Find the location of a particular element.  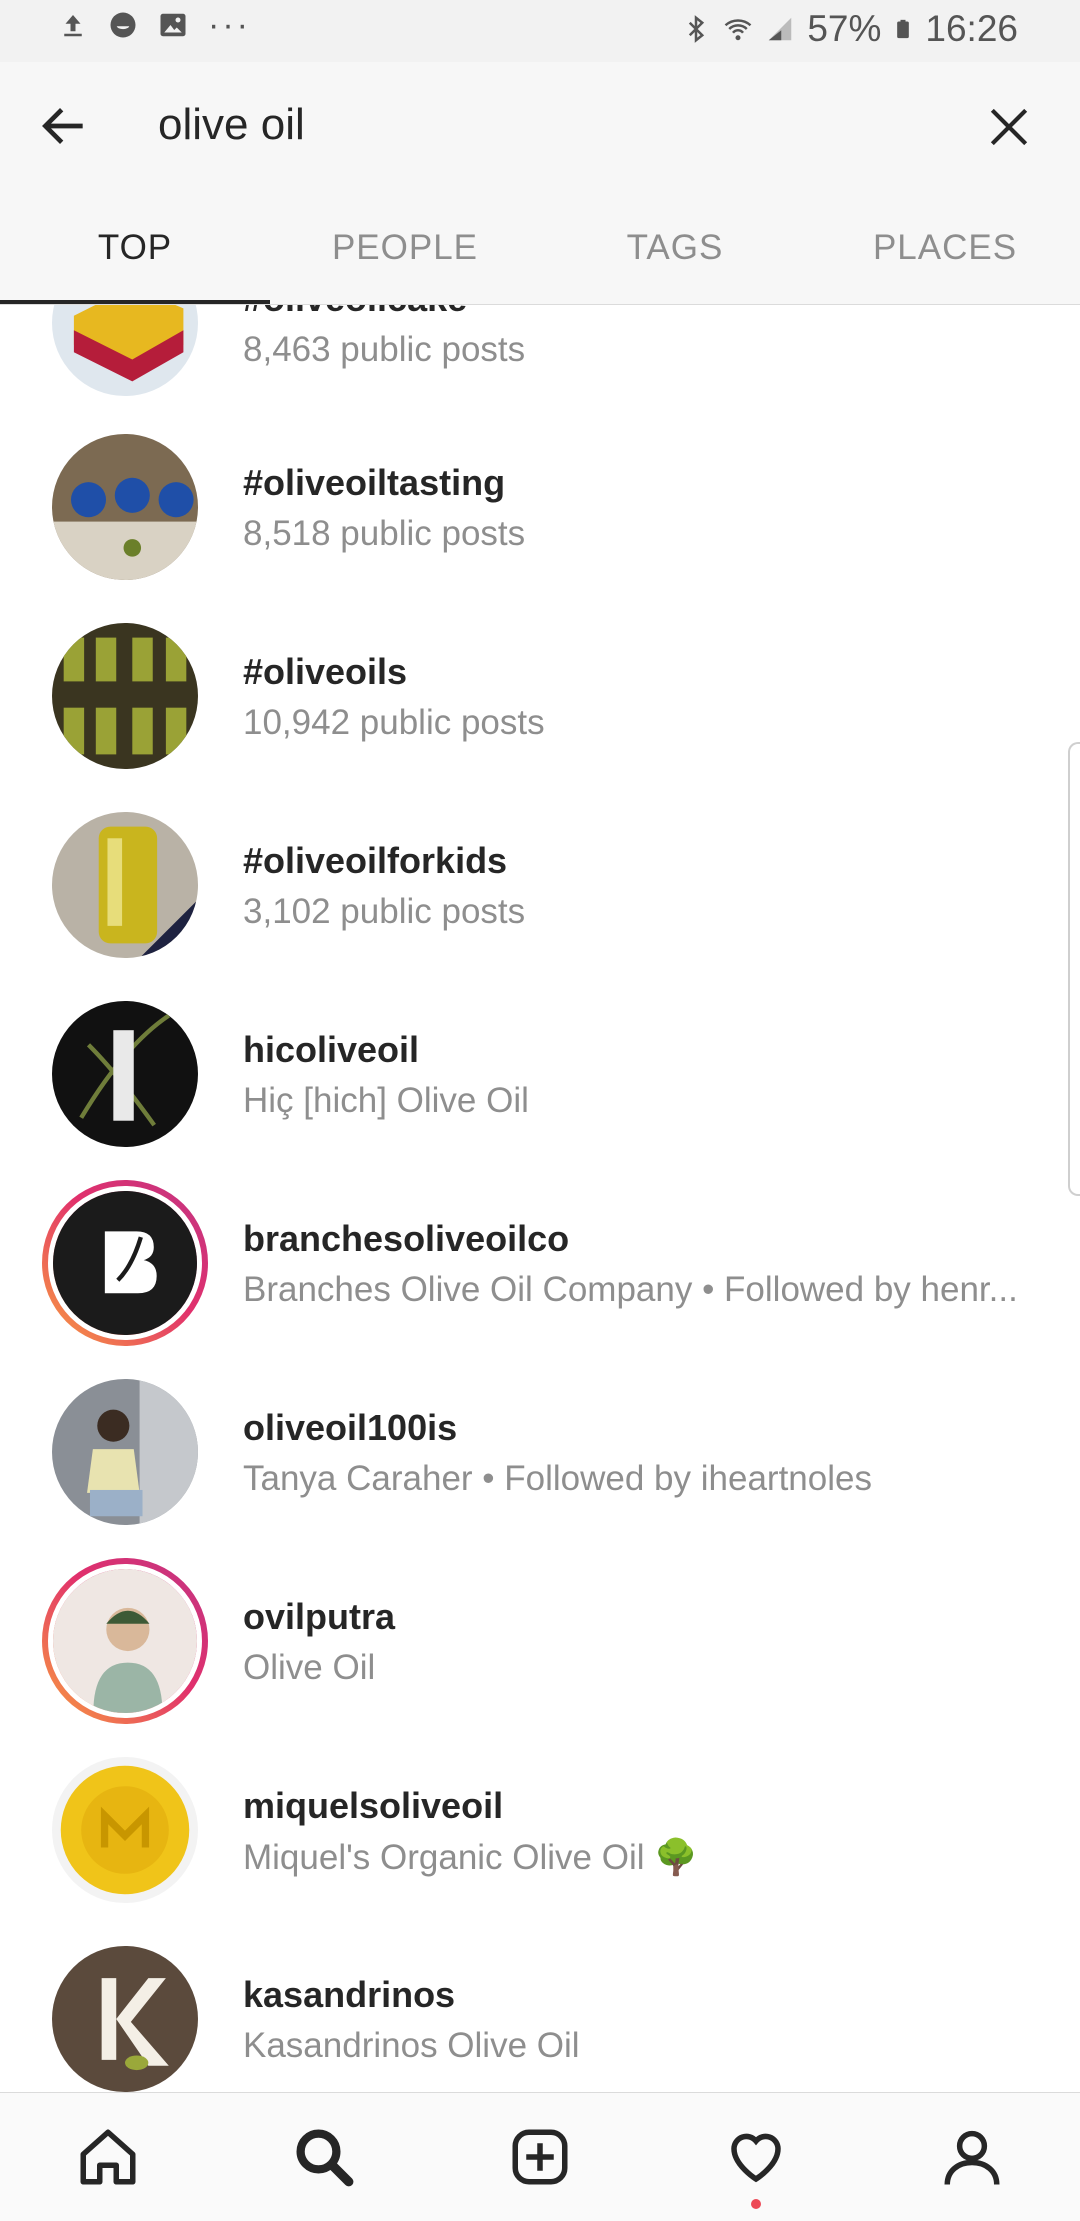

nav-search is located at coordinates (324, 2157).